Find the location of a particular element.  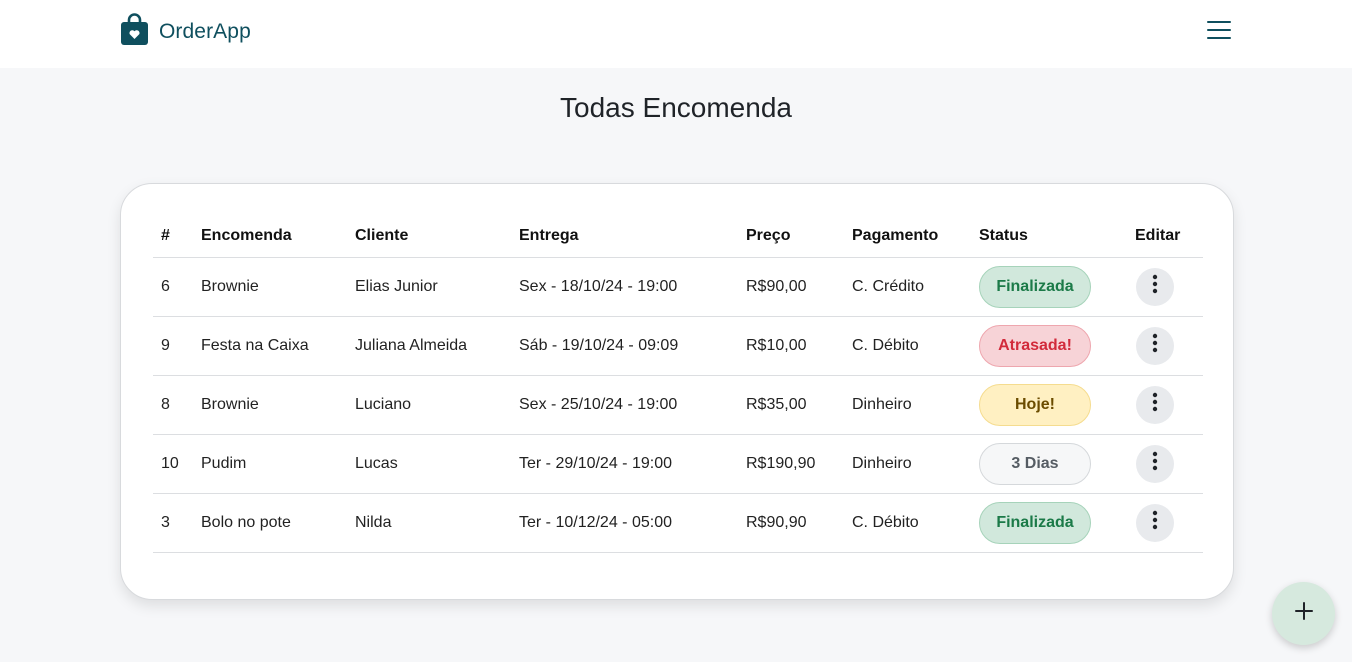

header-payment: Pagamento is located at coordinates (907, 237).